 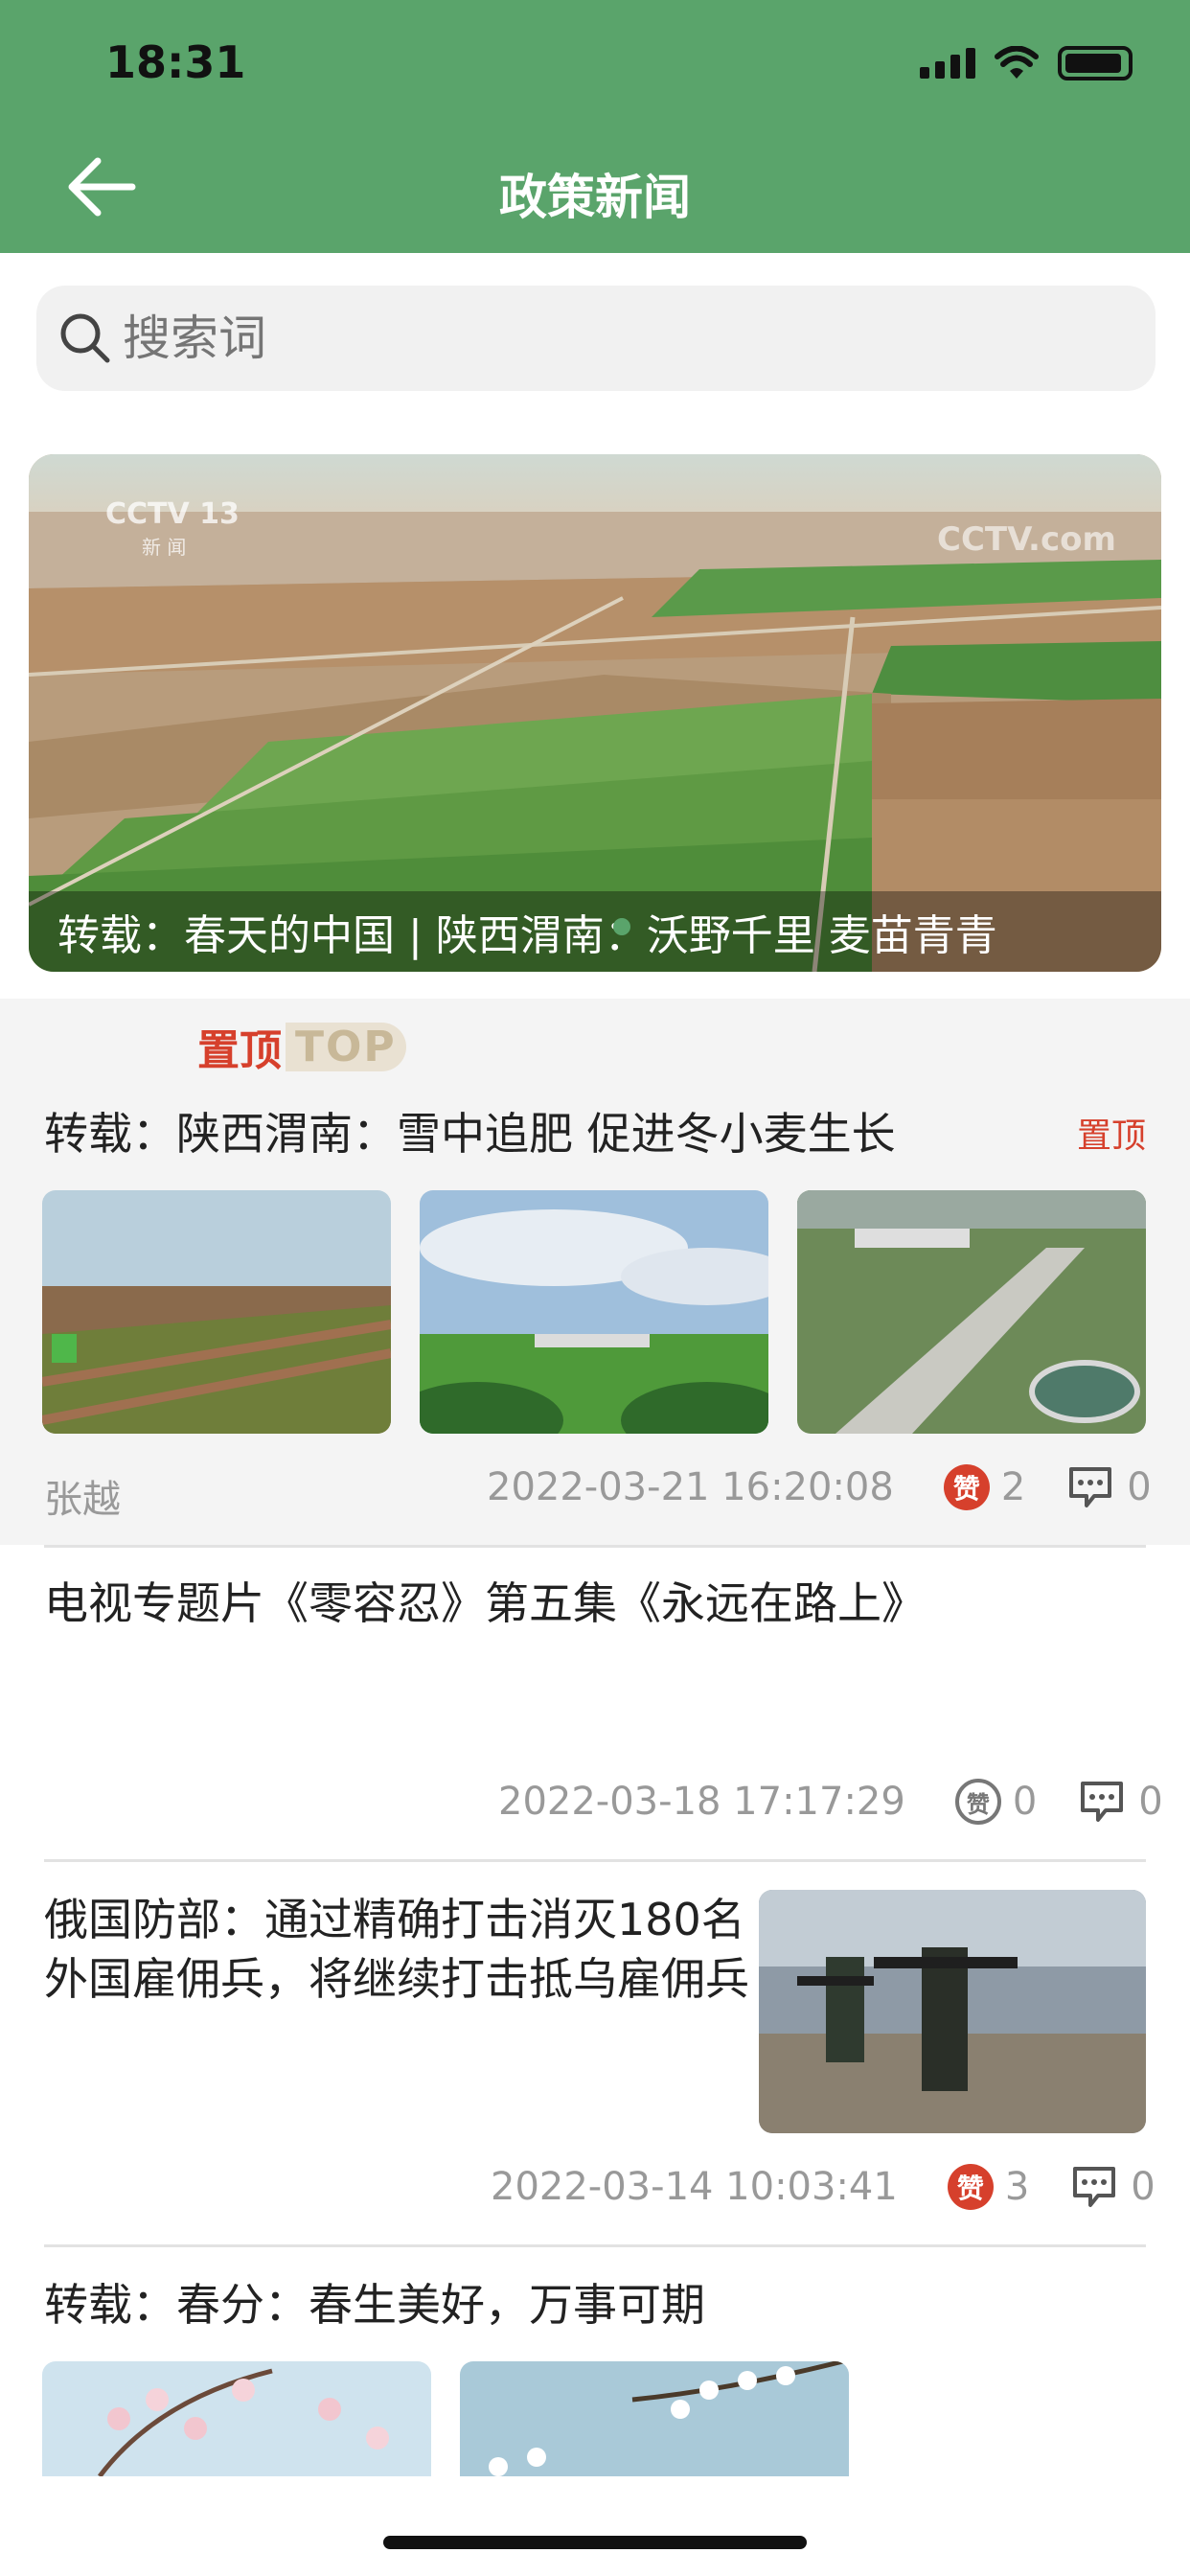 I want to click on page-title: 政策新闻, so click(x=595, y=197).